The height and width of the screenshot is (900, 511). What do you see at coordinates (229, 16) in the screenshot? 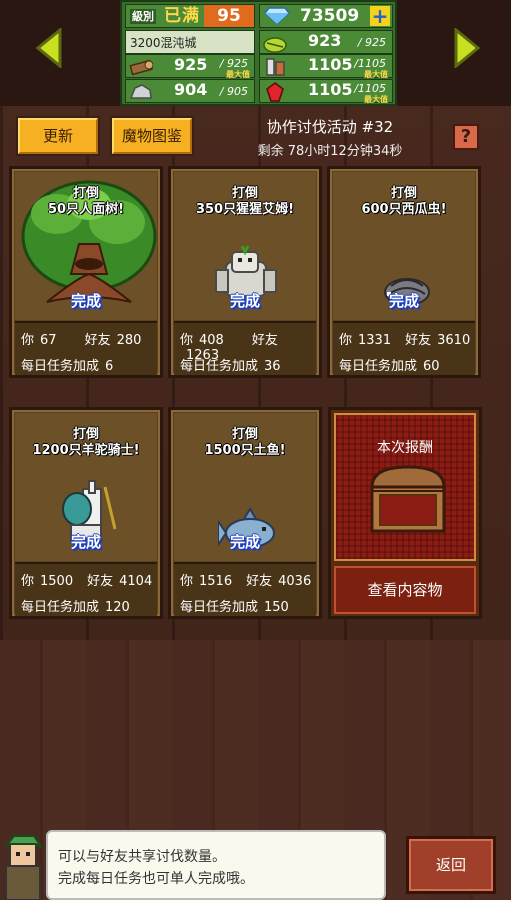
I see `level-number: 95` at bounding box center [229, 16].